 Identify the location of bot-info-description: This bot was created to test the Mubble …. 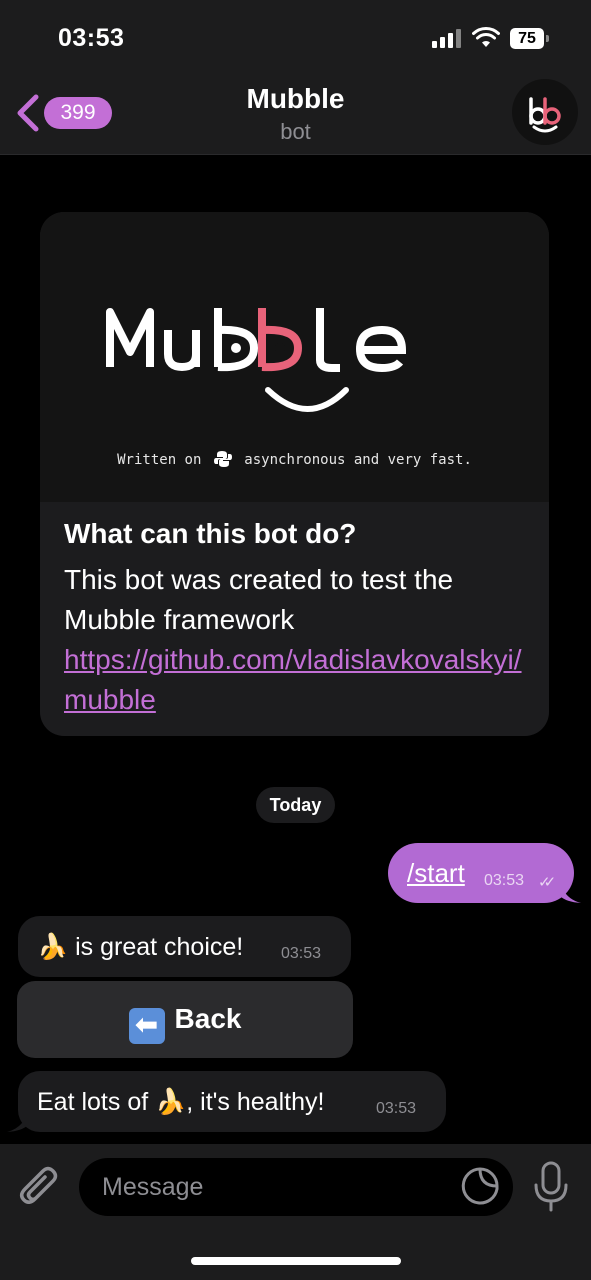
(259, 599).